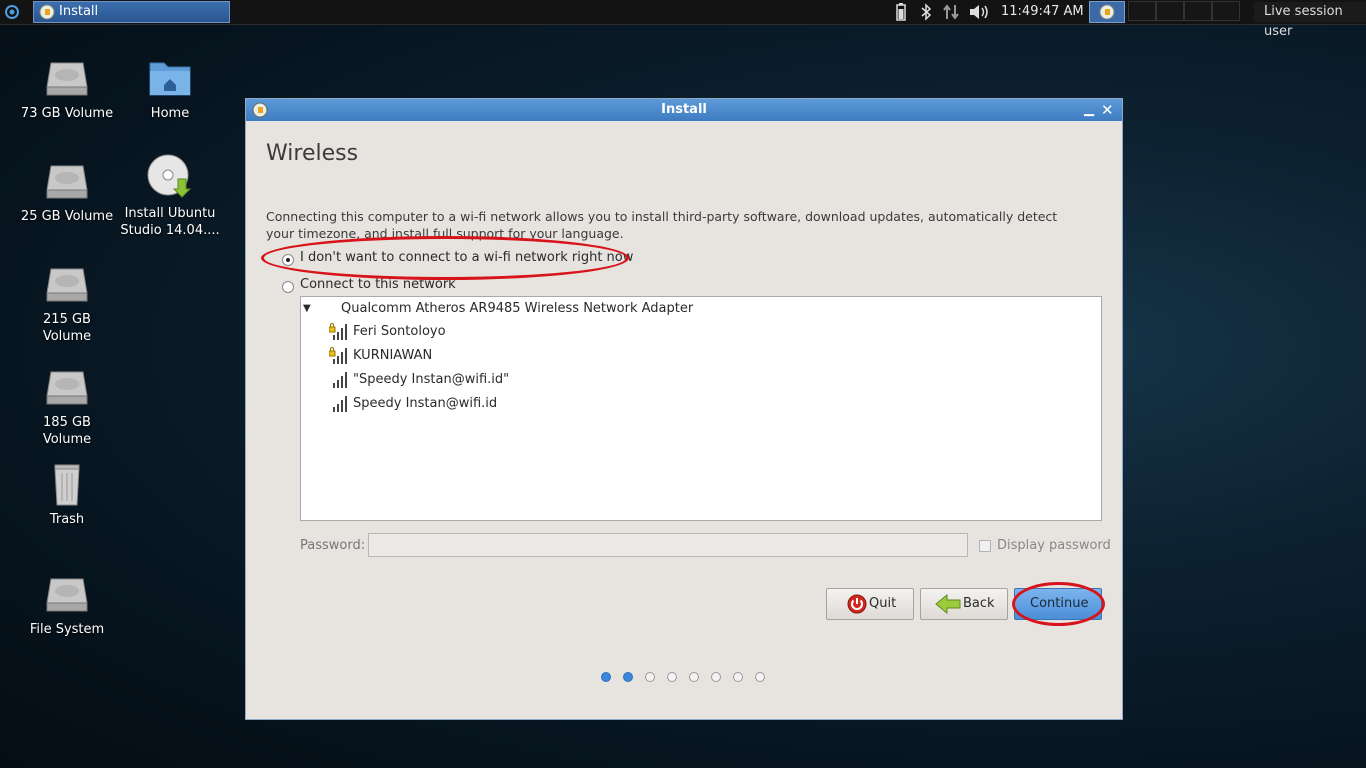  What do you see at coordinates (67, 629) in the screenshot?
I see `desktop-icon-label: File System` at bounding box center [67, 629].